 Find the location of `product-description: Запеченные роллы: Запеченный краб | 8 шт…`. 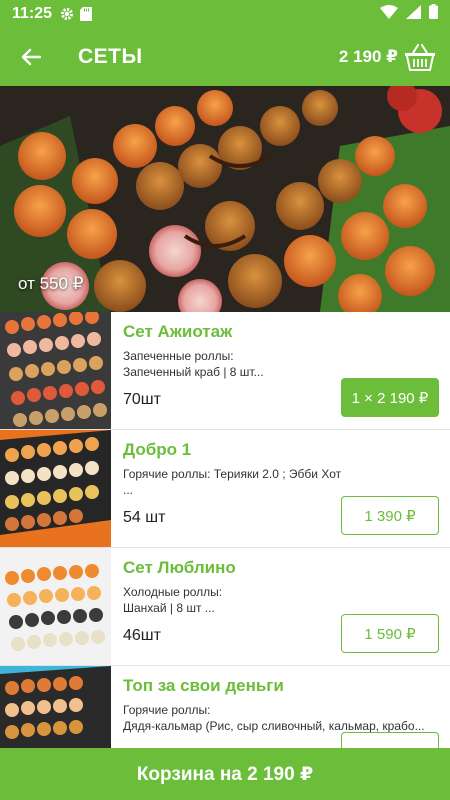

product-description: Запеченные роллы: Запеченный краб | 8 шт… is located at coordinates (193, 364).